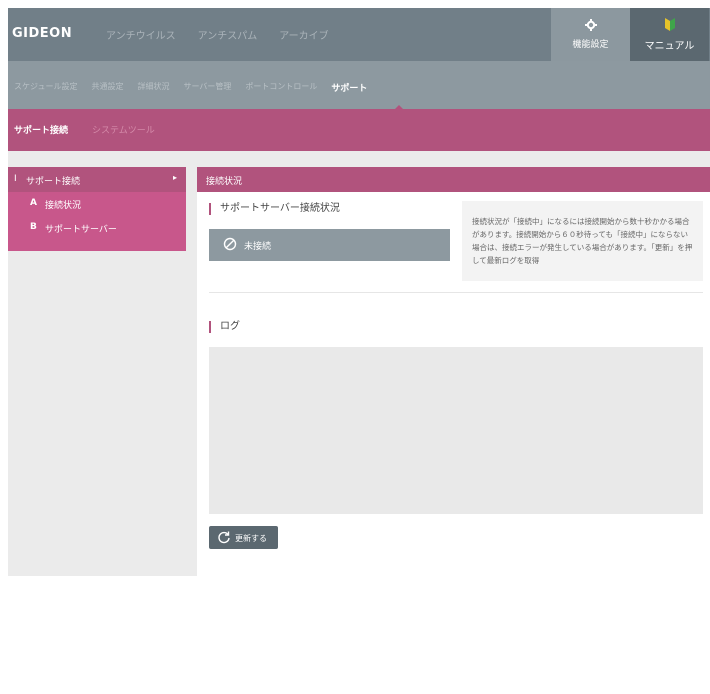  Describe the element at coordinates (123, 129) in the screenshot. I see `tab-system-tools: システムツール` at that location.